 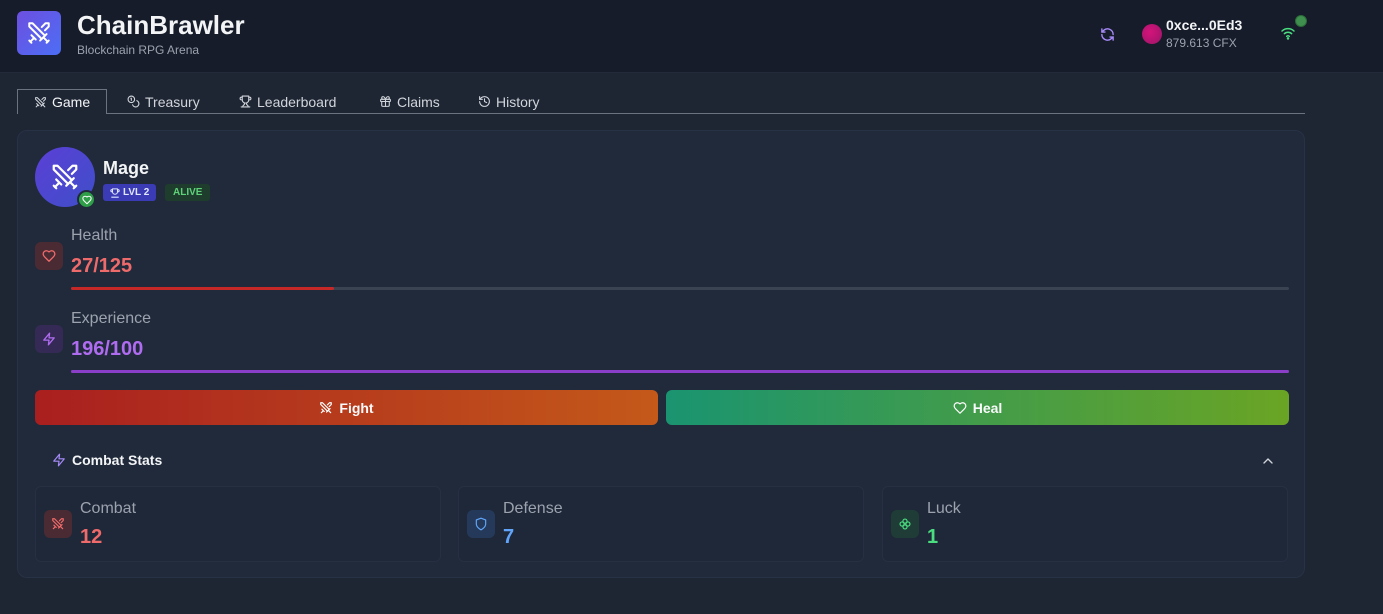 I want to click on coins-icon, so click(x=133, y=101).